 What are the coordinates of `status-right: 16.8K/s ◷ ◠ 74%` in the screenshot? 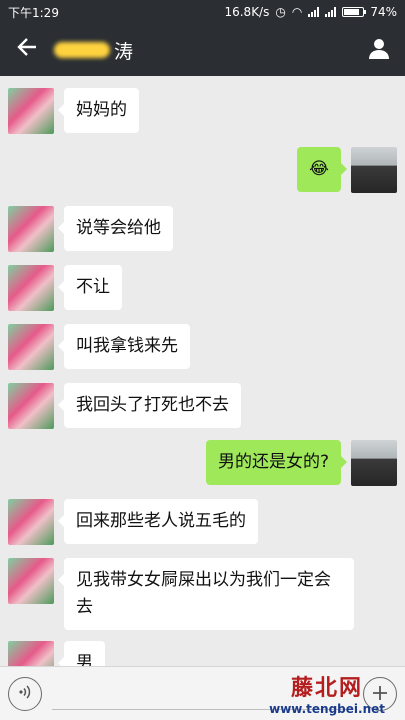 It's located at (310, 12).